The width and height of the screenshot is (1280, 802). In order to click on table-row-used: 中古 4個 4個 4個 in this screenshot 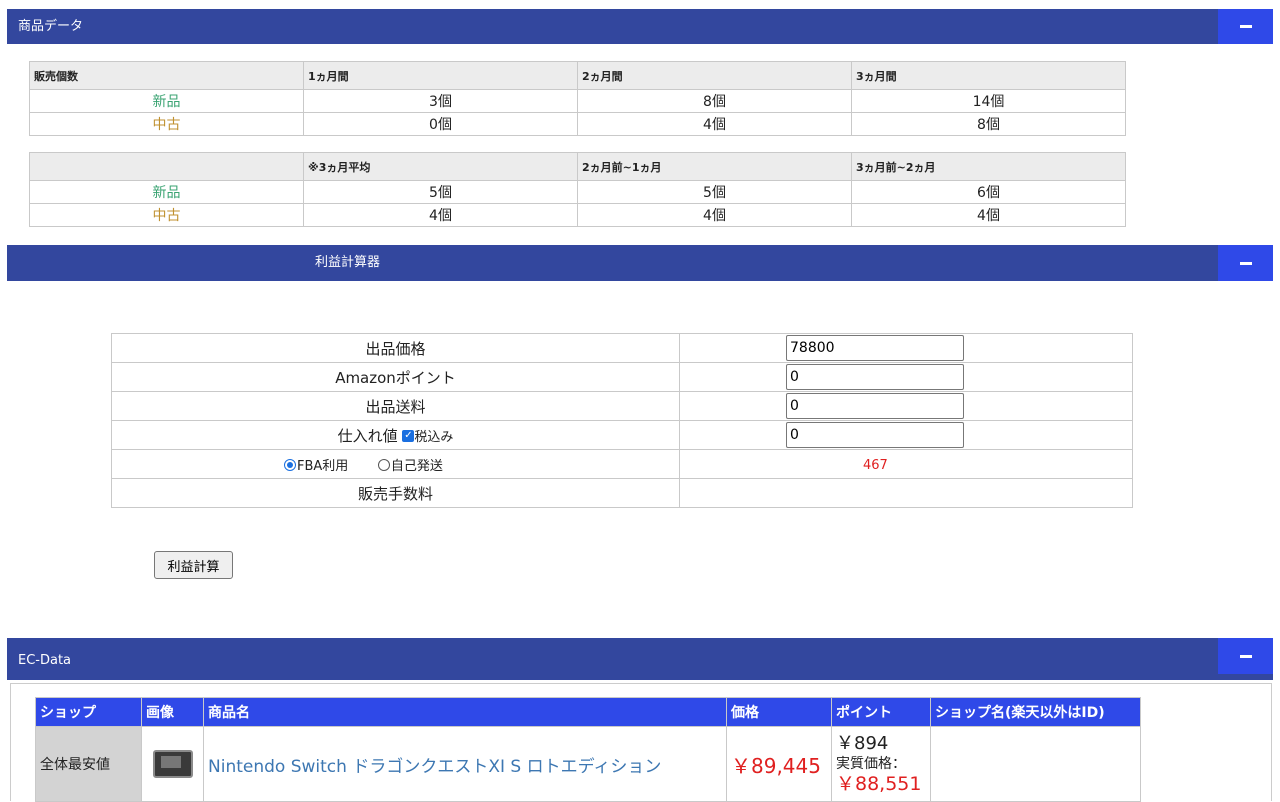, I will do `click(577, 215)`.